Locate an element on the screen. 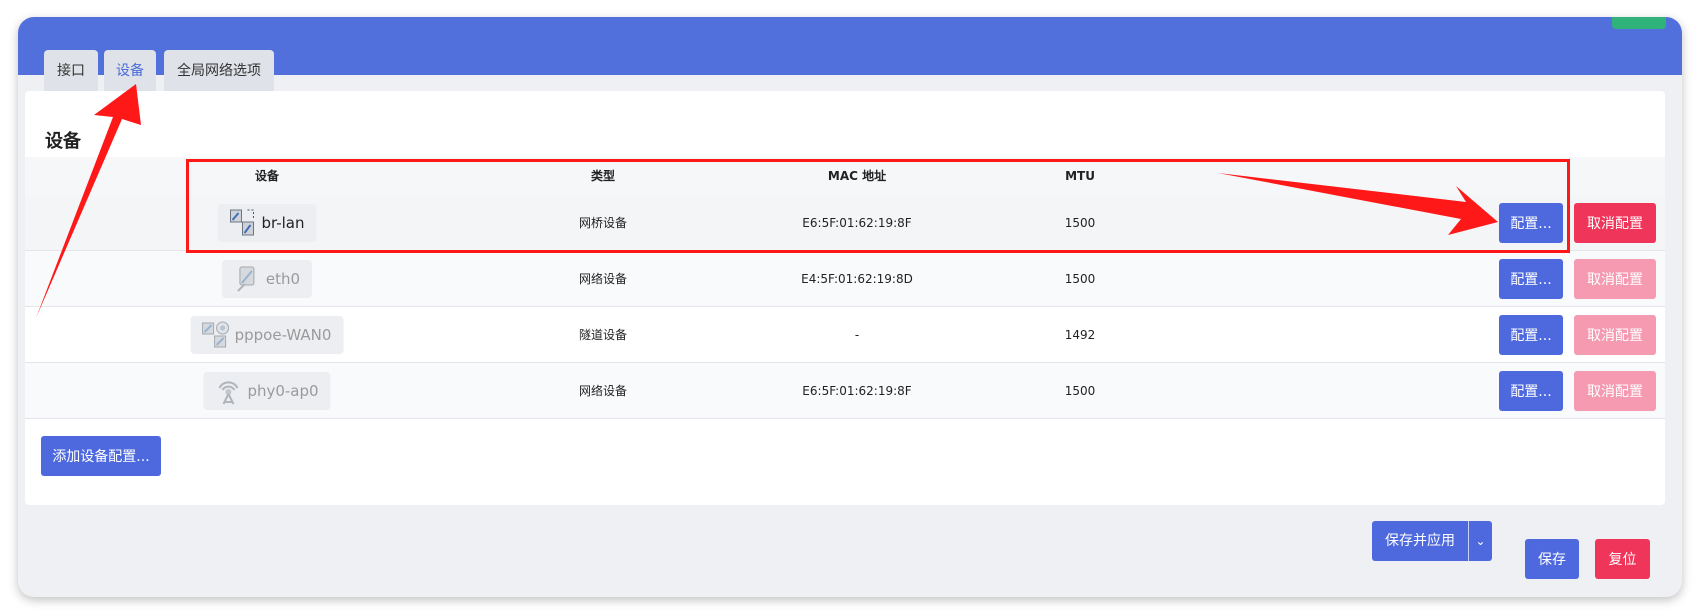  table-header: 设备 类型 MAC 地址 MTU is located at coordinates (845, 176).